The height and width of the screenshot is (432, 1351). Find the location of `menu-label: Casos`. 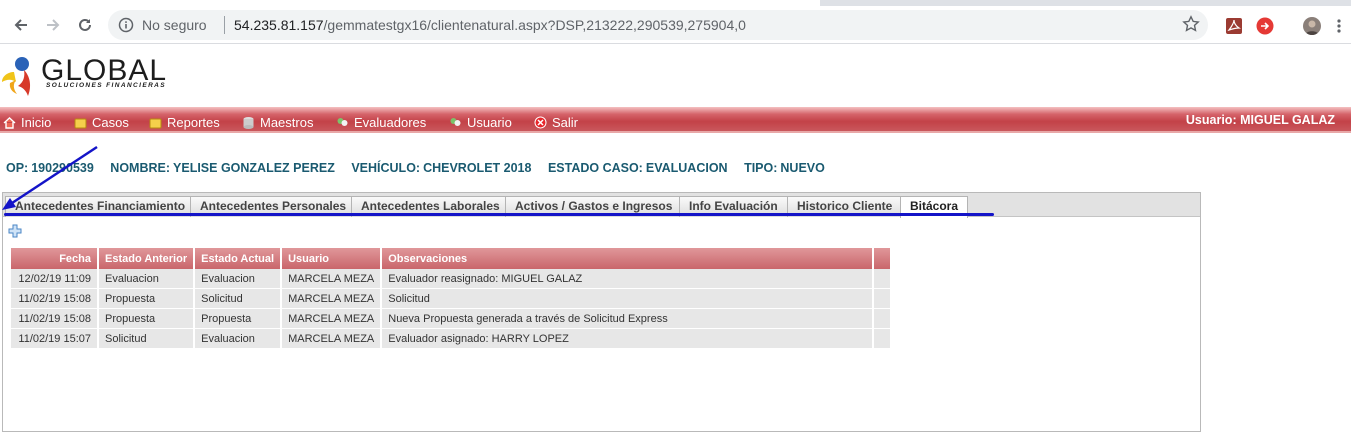

menu-label: Casos is located at coordinates (110, 122).